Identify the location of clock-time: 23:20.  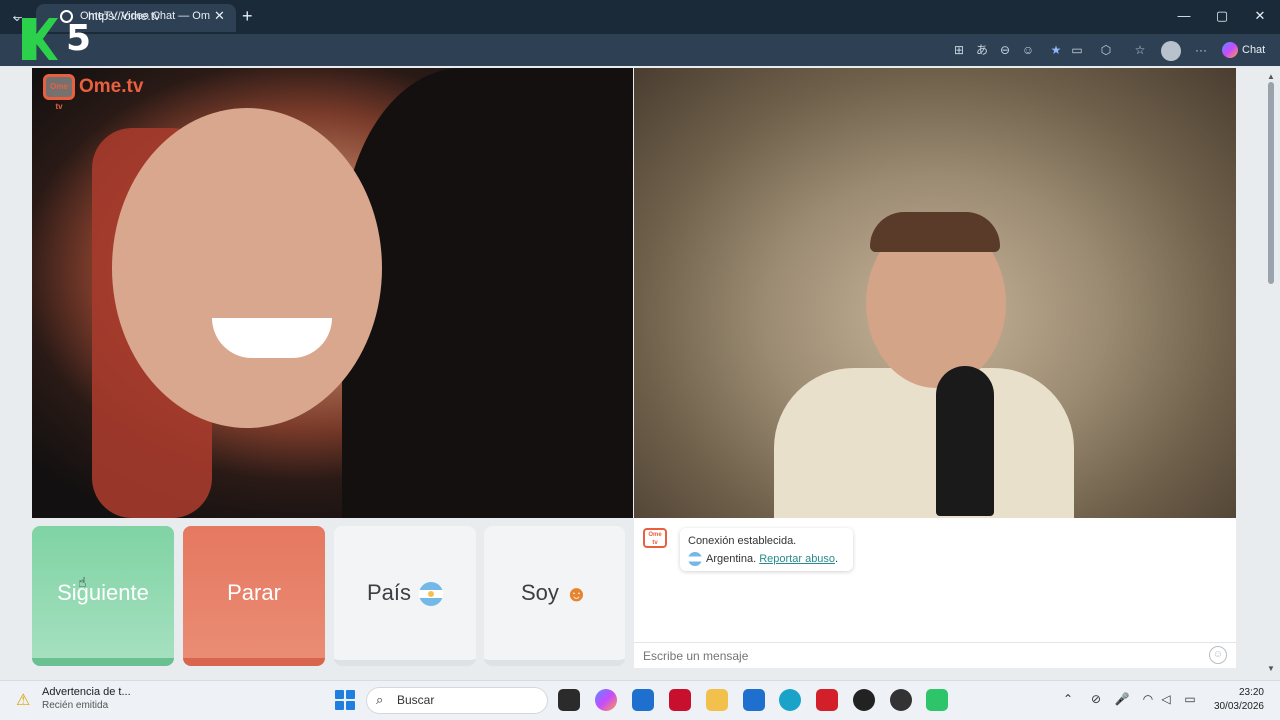
(1251, 692).